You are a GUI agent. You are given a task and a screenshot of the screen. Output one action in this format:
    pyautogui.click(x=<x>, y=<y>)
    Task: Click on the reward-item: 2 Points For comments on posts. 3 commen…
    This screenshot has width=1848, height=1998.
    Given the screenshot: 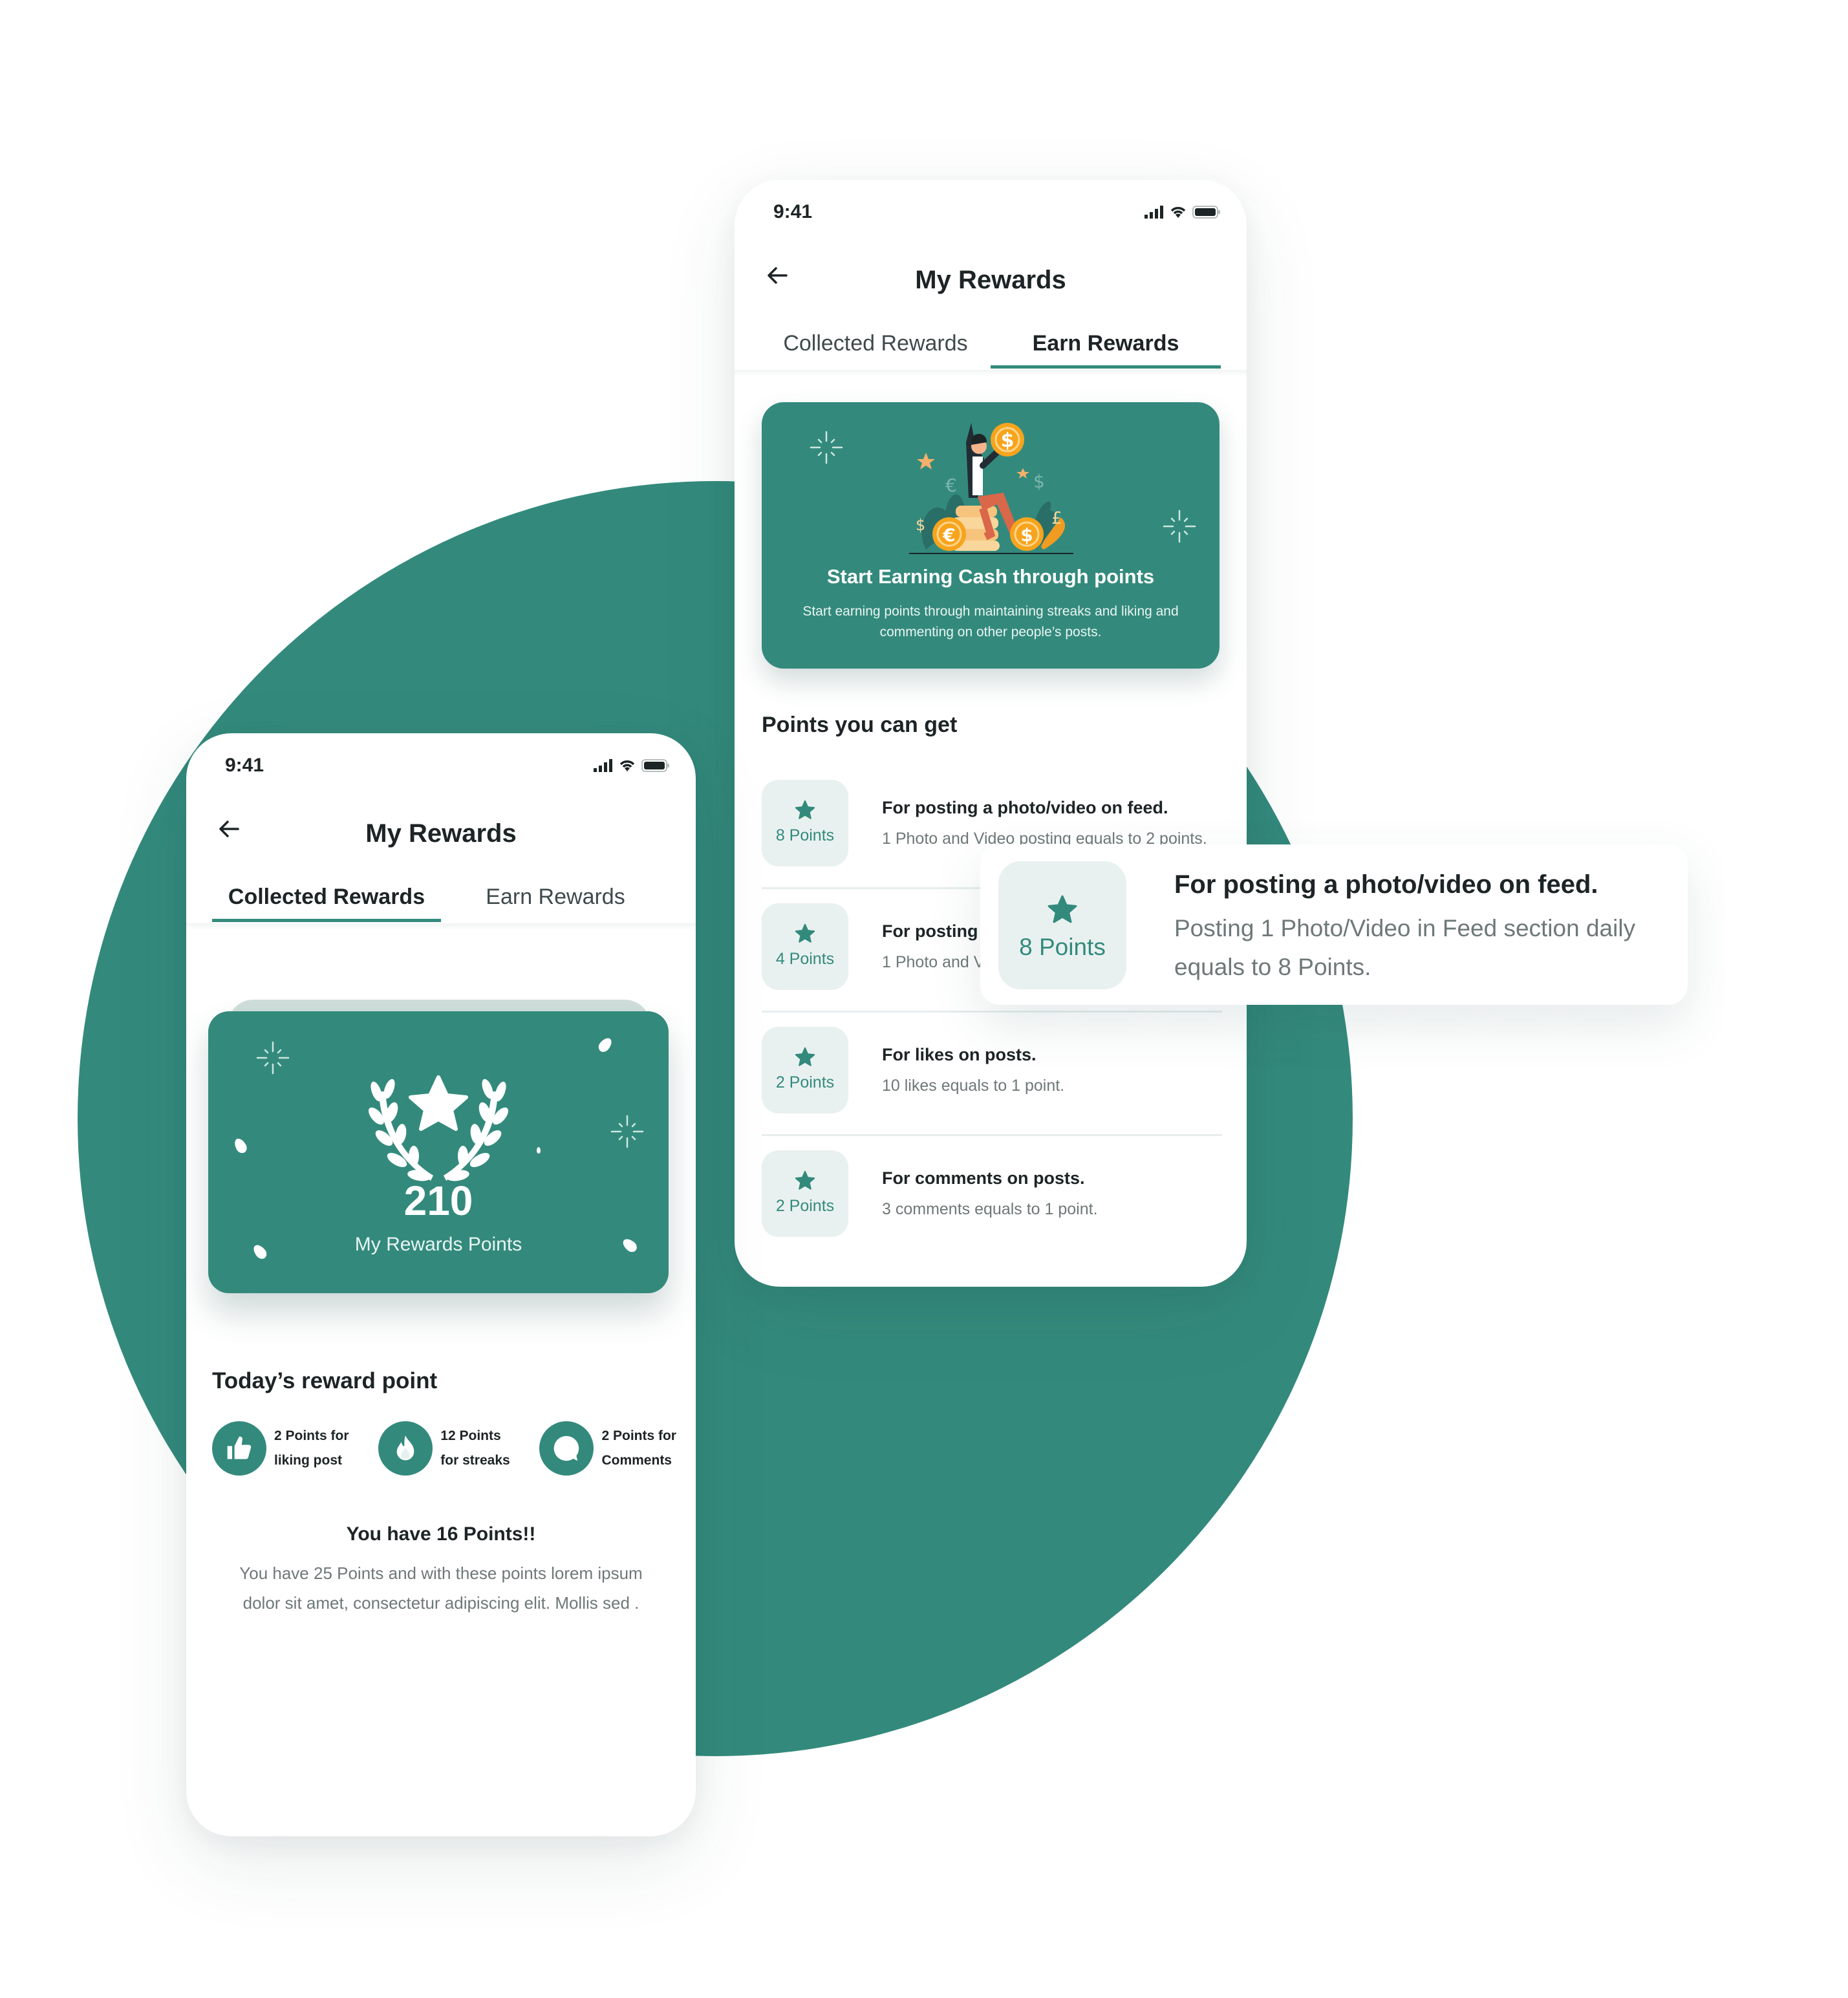 What is the action you would take?
    pyautogui.click(x=992, y=1197)
    